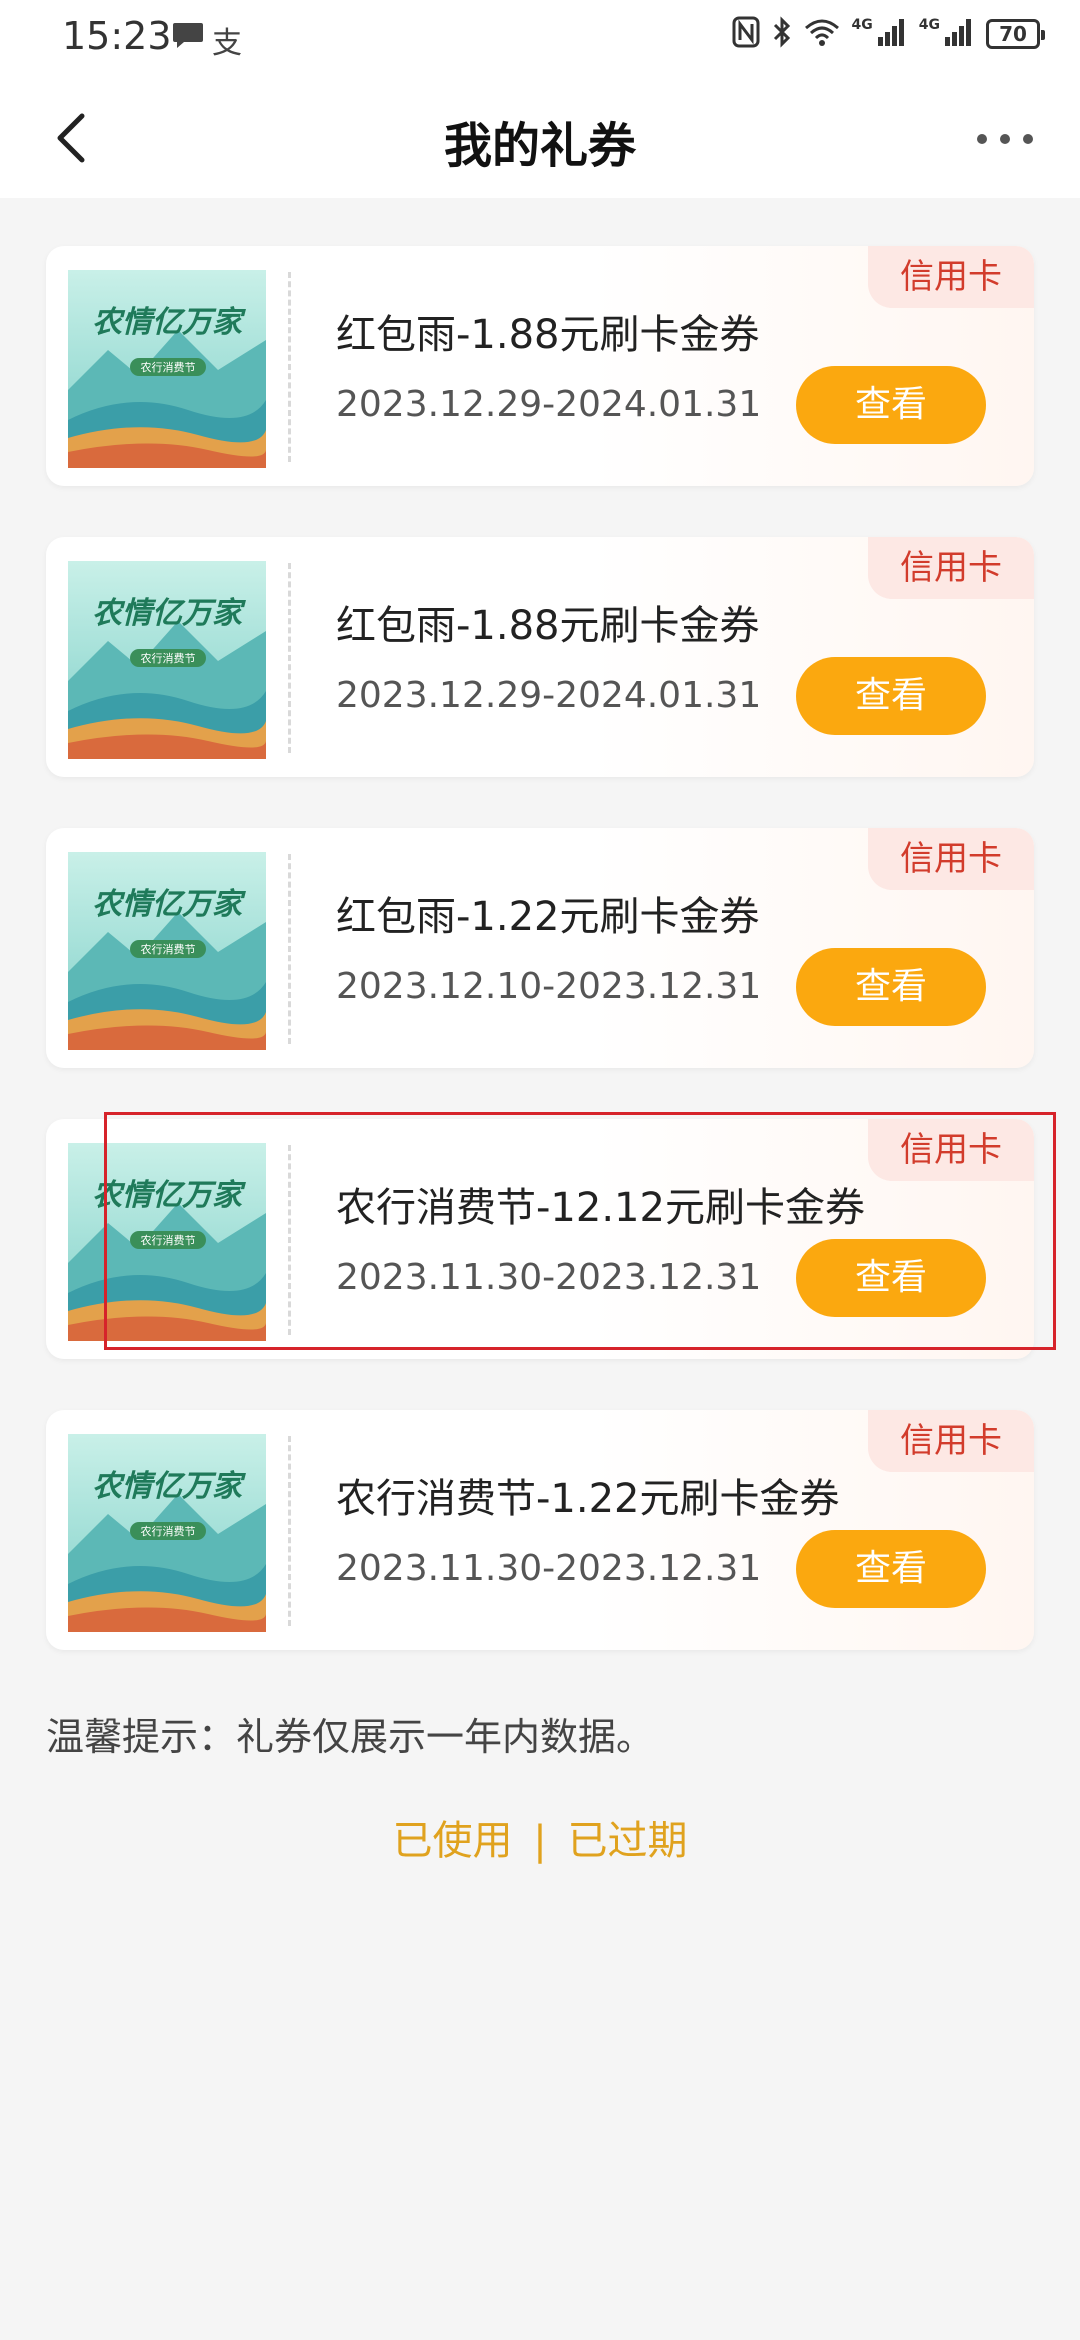  Describe the element at coordinates (627, 1837) in the screenshot. I see `expired-link: 已过期` at that location.